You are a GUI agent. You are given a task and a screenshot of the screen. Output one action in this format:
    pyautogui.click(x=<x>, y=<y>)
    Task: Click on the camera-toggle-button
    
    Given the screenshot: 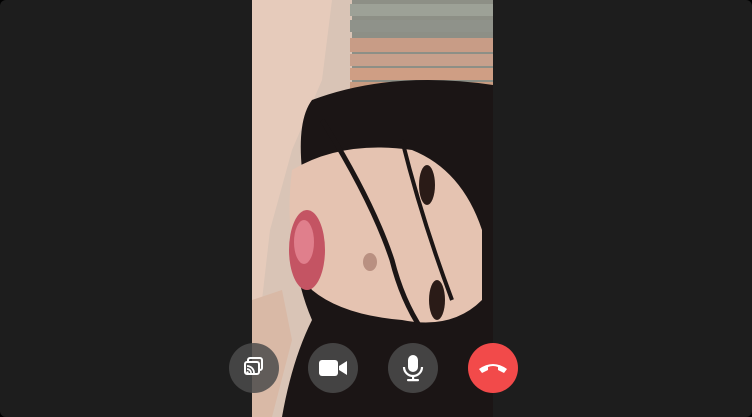 What is the action you would take?
    pyautogui.click(x=333, y=368)
    